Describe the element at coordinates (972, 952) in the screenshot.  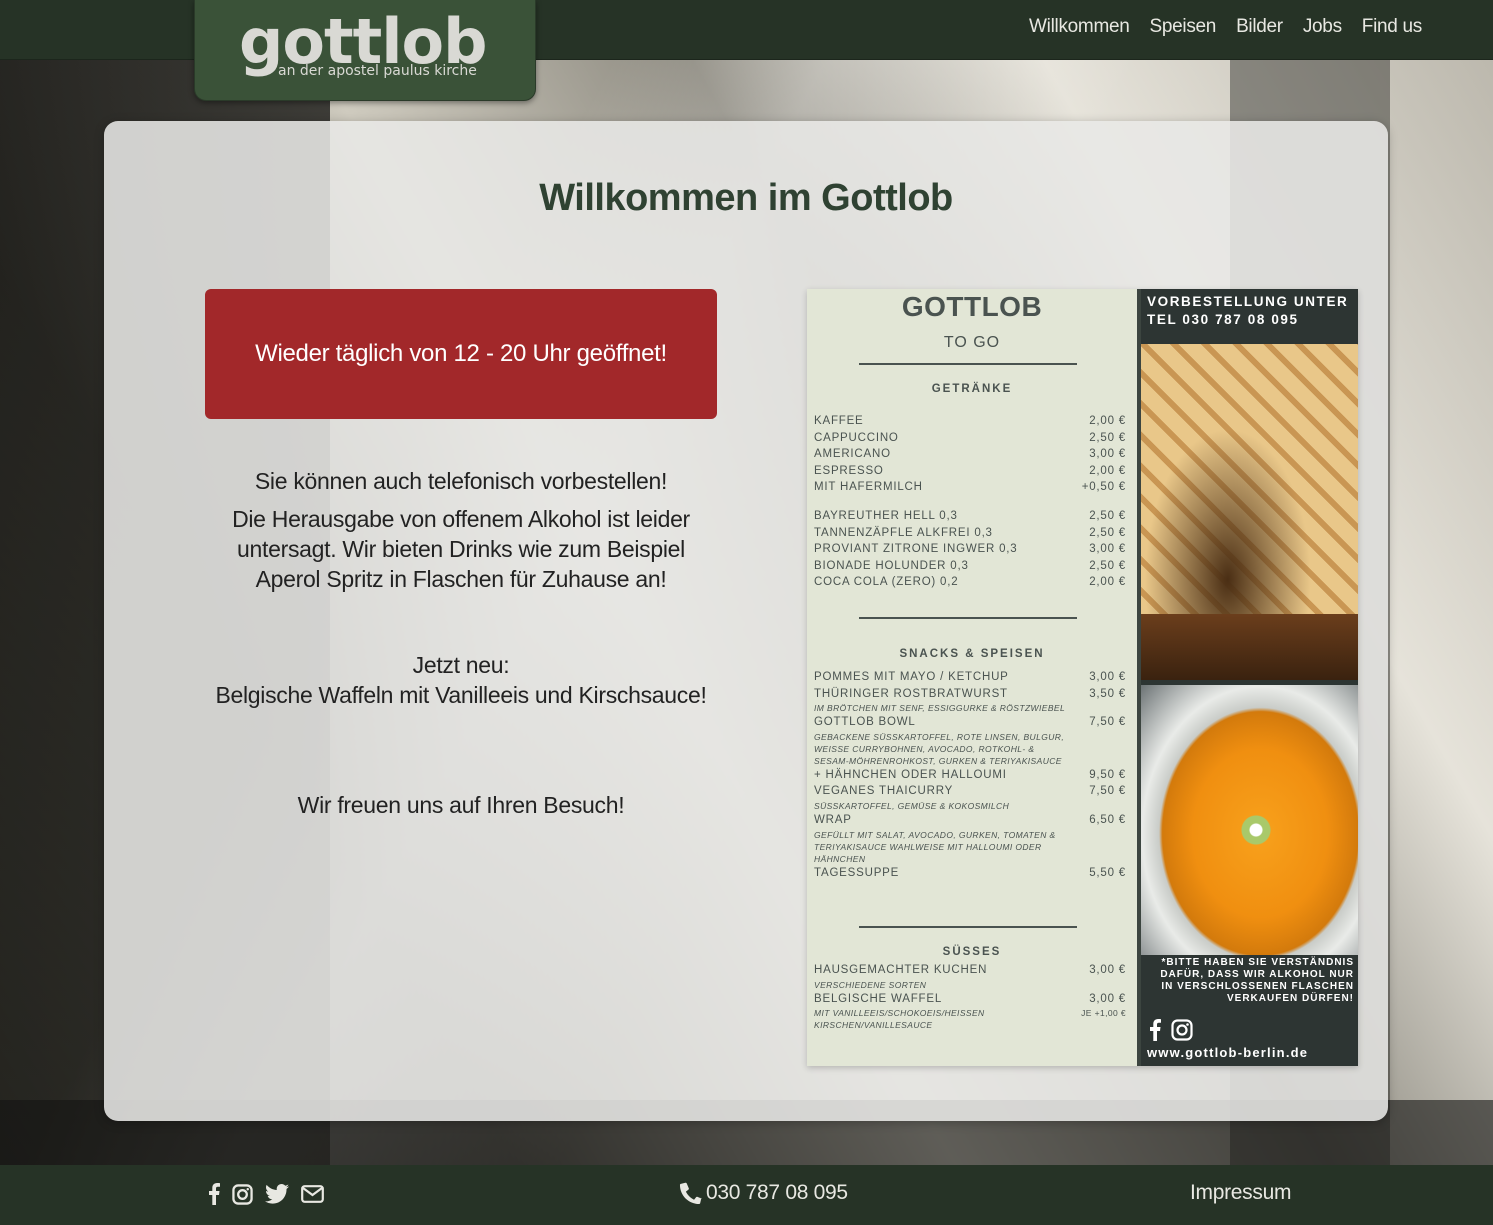
I see `menu-section-heading: SÜSSES` at that location.